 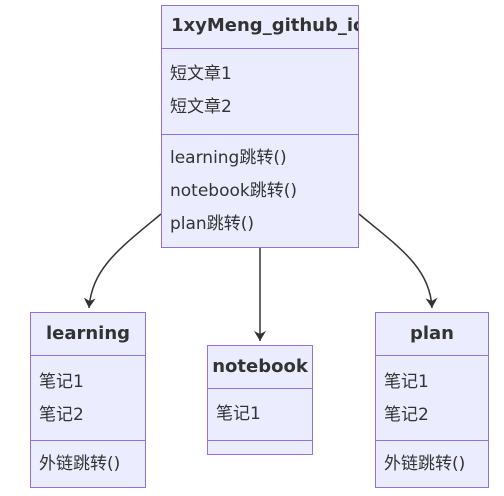 What do you see at coordinates (260, 91) in the screenshot?
I see `attributes-section-main: 短文章1 短文章2` at bounding box center [260, 91].